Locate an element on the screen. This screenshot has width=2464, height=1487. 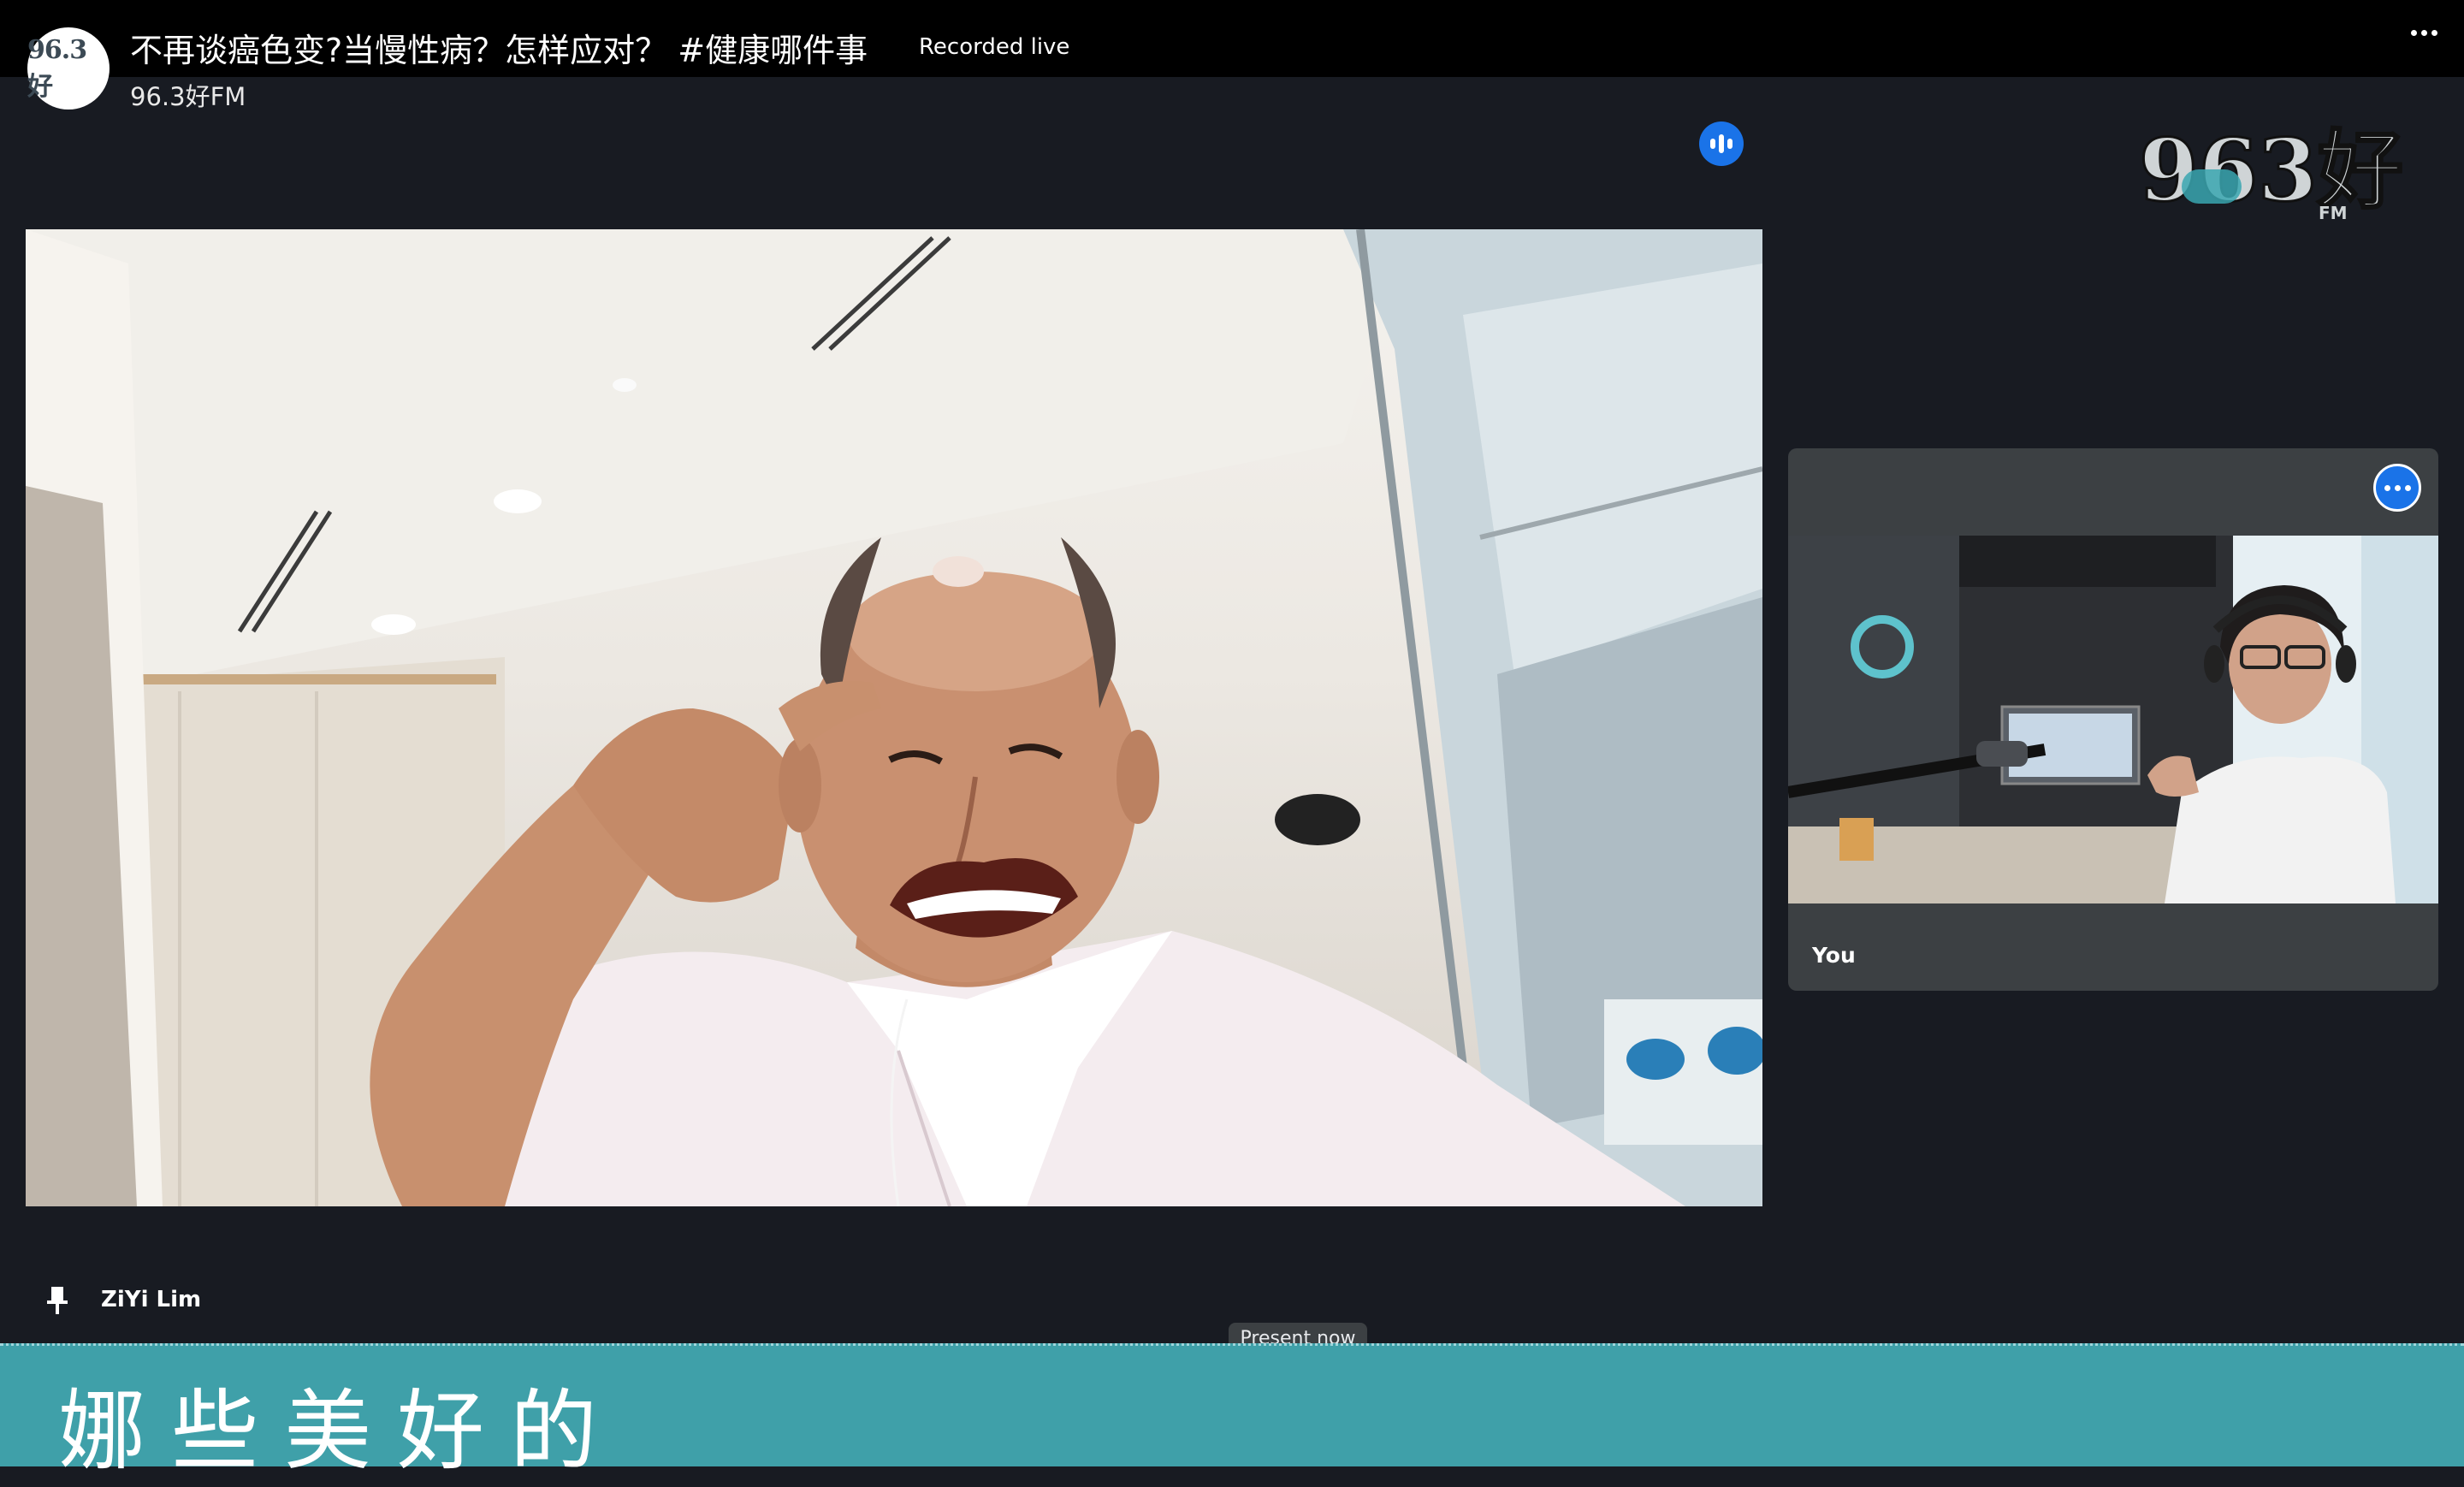
self-view-video is located at coordinates (2113, 719).